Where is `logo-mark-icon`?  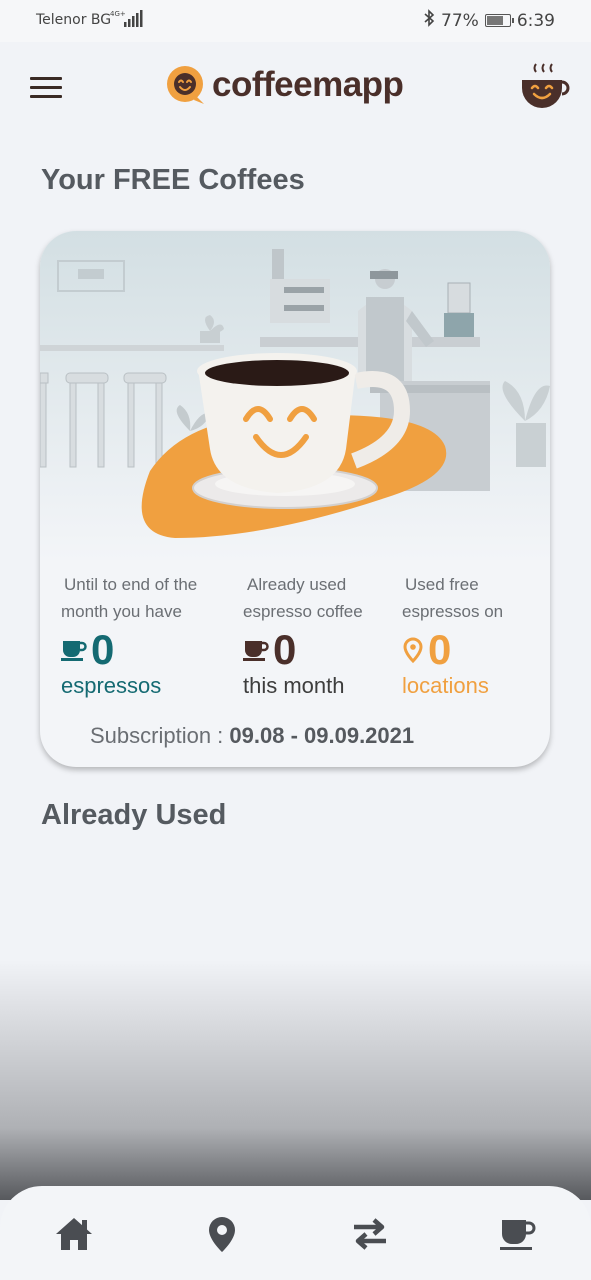
logo-mark-icon is located at coordinates (185, 85).